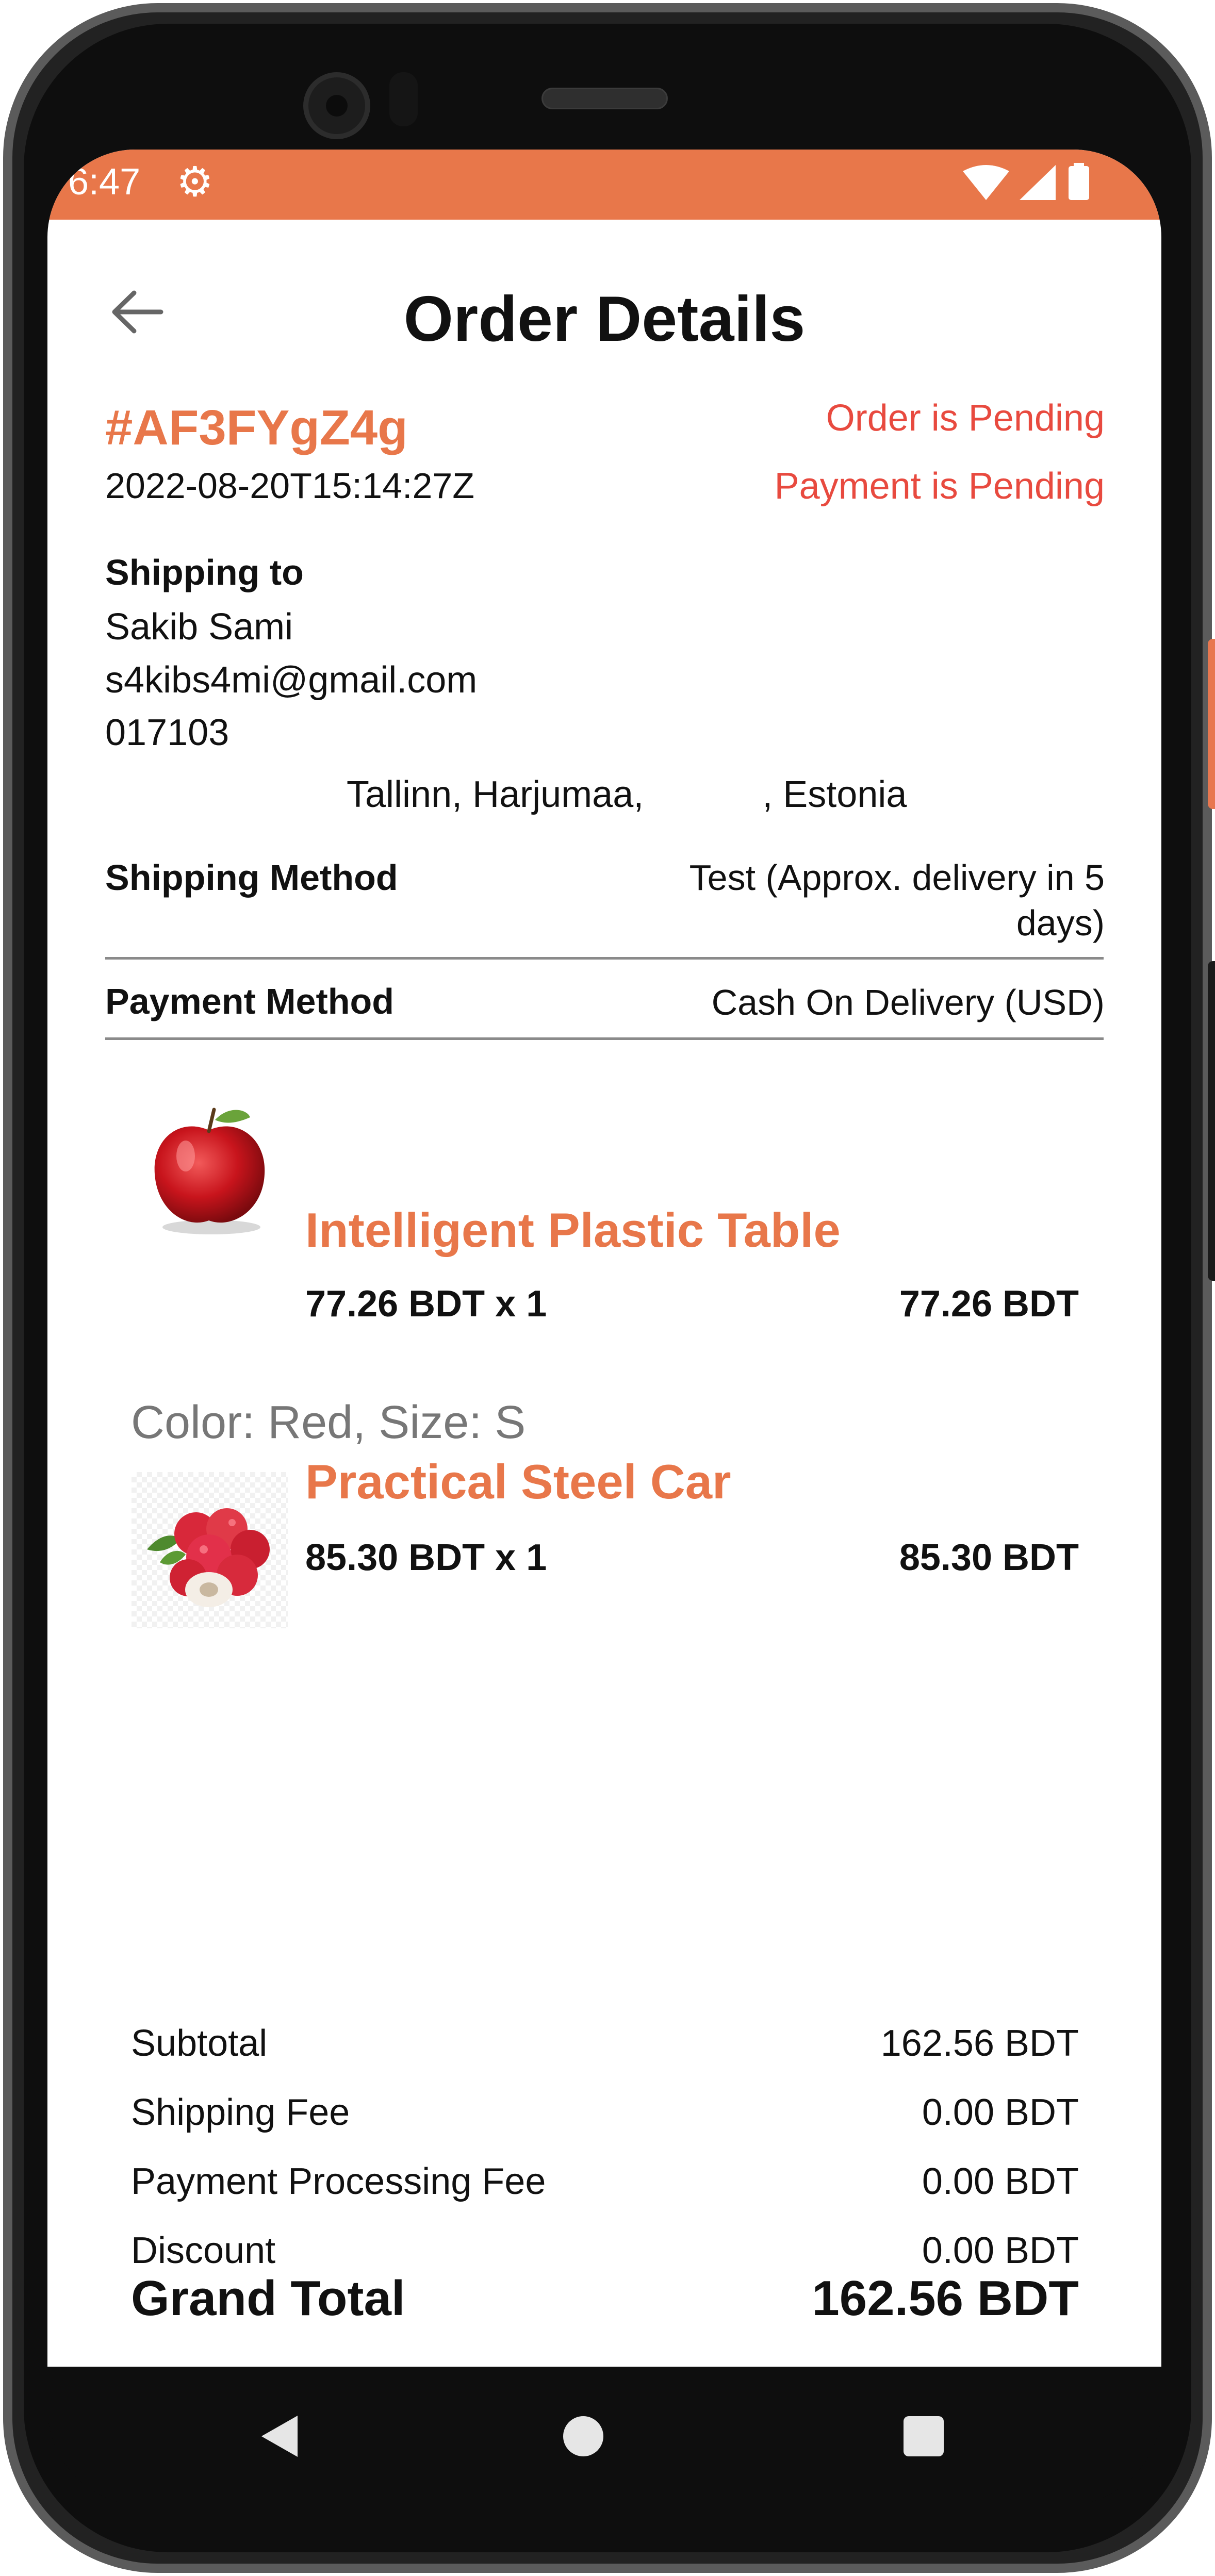 The height and width of the screenshot is (2576, 1215). What do you see at coordinates (1060, 923) in the screenshot?
I see `shipping-method-value-line2: days)` at bounding box center [1060, 923].